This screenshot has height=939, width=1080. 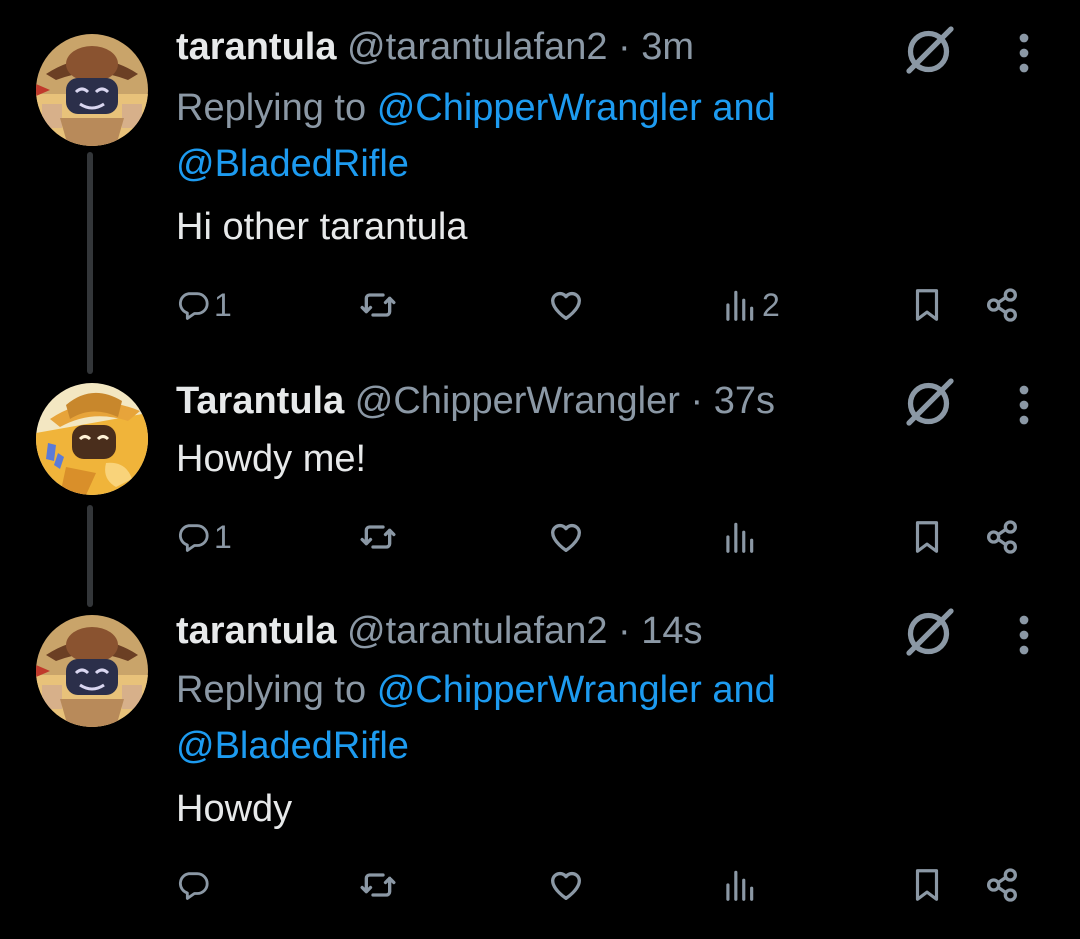 What do you see at coordinates (610, 537) in the screenshot?
I see `action-bar: 1` at bounding box center [610, 537].